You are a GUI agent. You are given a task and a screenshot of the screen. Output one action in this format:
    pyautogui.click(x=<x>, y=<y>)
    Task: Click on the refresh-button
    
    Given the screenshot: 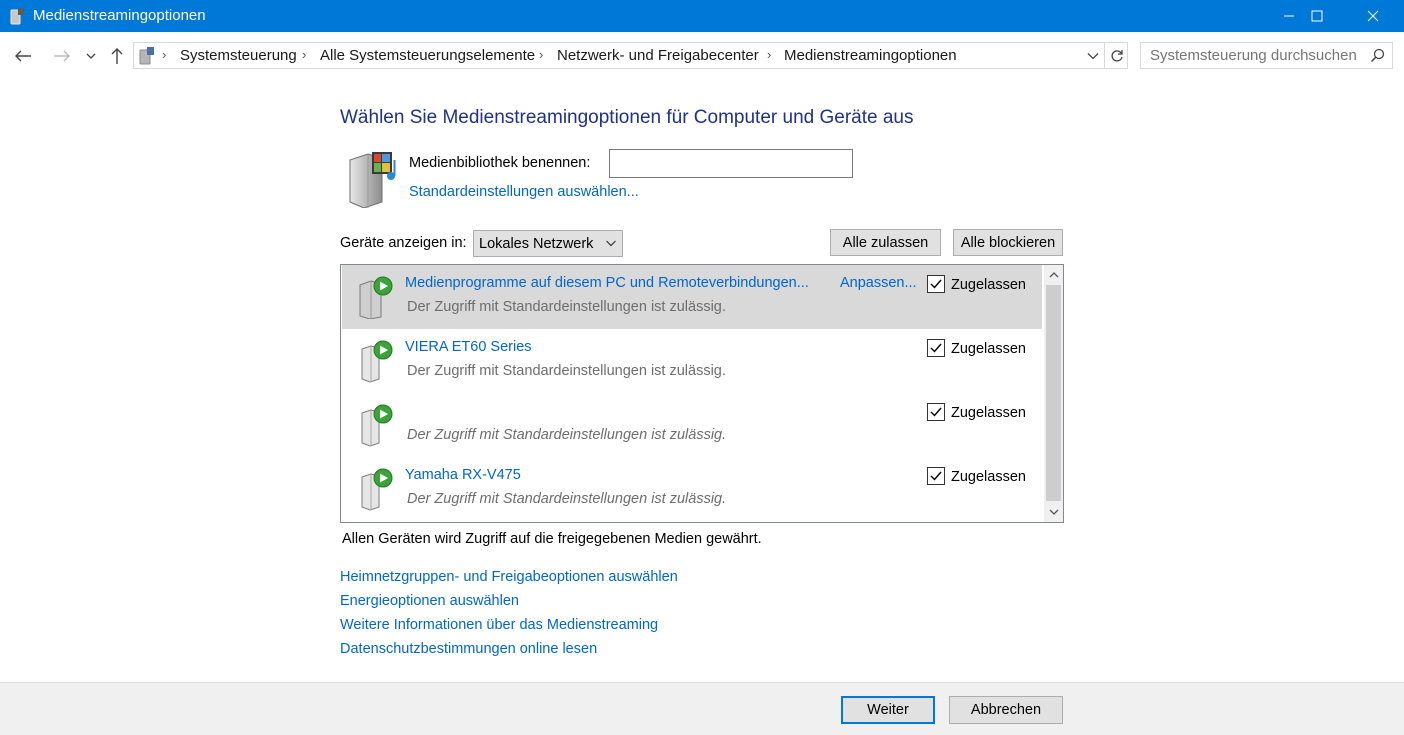 What is the action you would take?
    pyautogui.click(x=1116, y=55)
    